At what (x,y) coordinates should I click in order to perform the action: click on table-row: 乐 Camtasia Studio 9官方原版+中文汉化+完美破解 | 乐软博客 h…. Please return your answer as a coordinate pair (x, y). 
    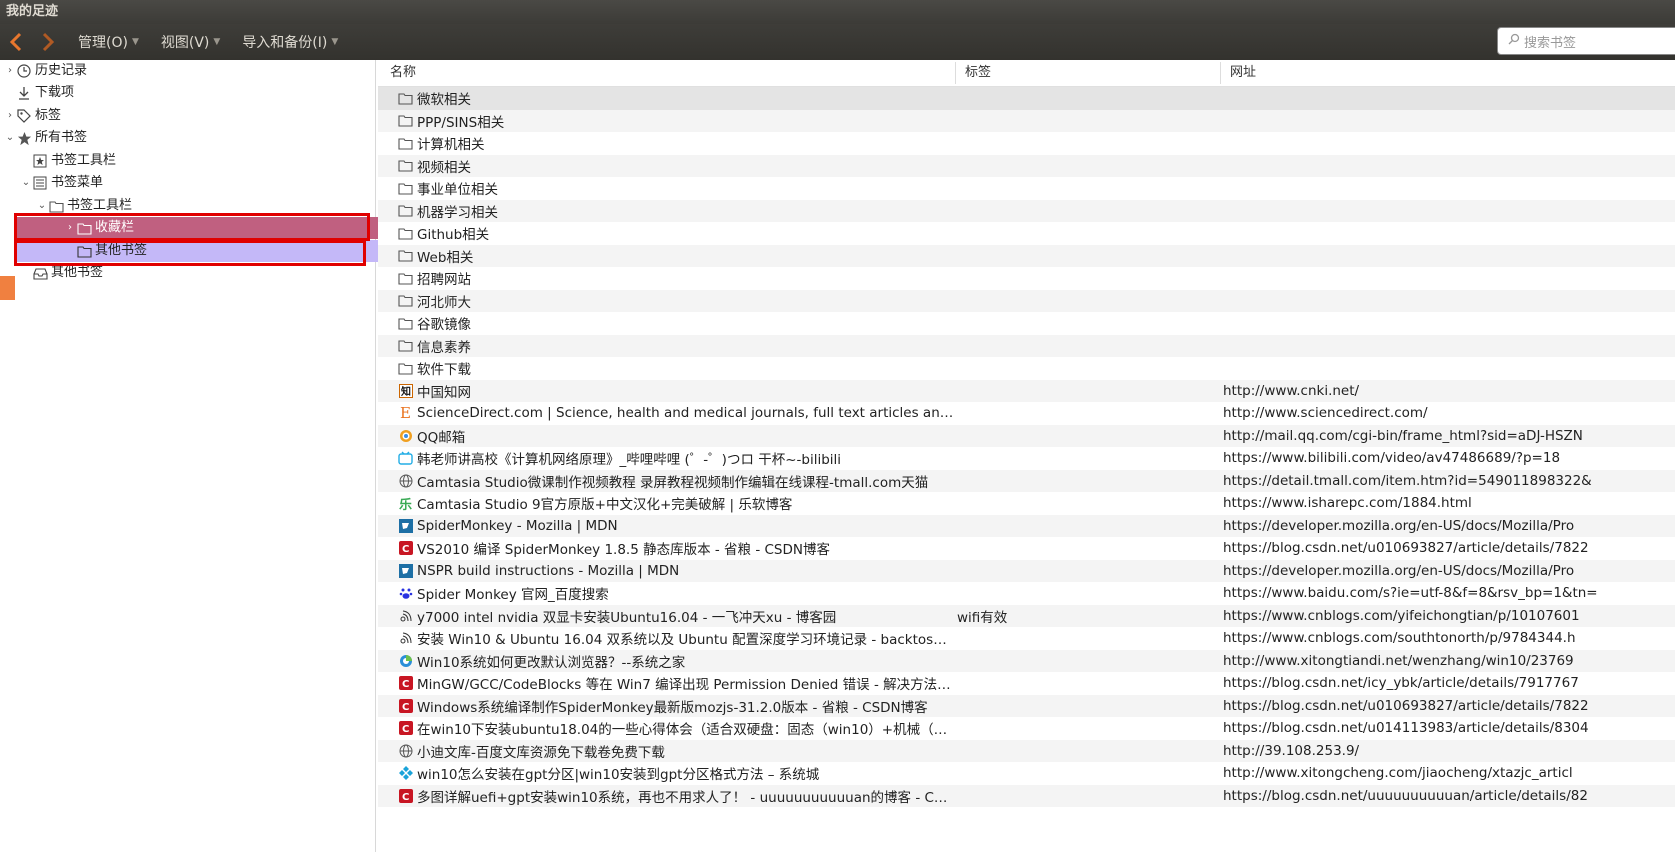
    Looking at the image, I should click on (1026, 503).